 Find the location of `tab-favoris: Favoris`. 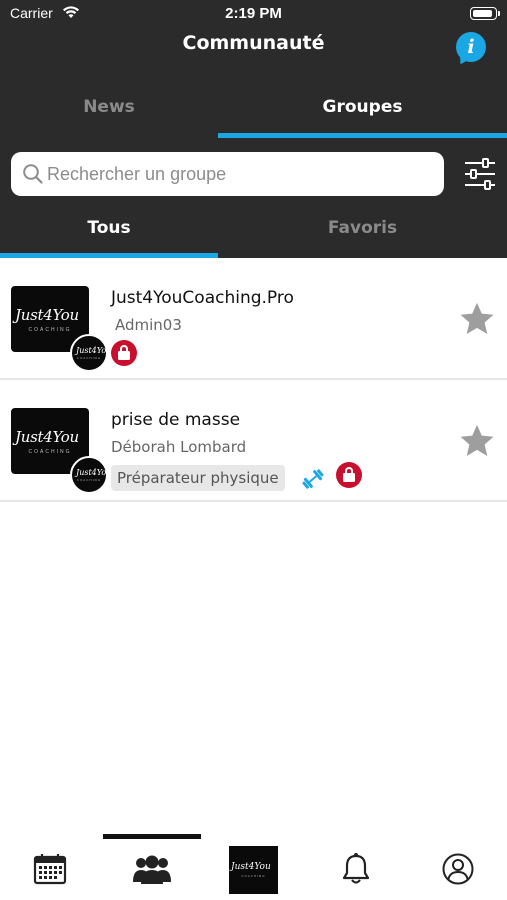

tab-favoris: Favoris is located at coordinates (362, 231).